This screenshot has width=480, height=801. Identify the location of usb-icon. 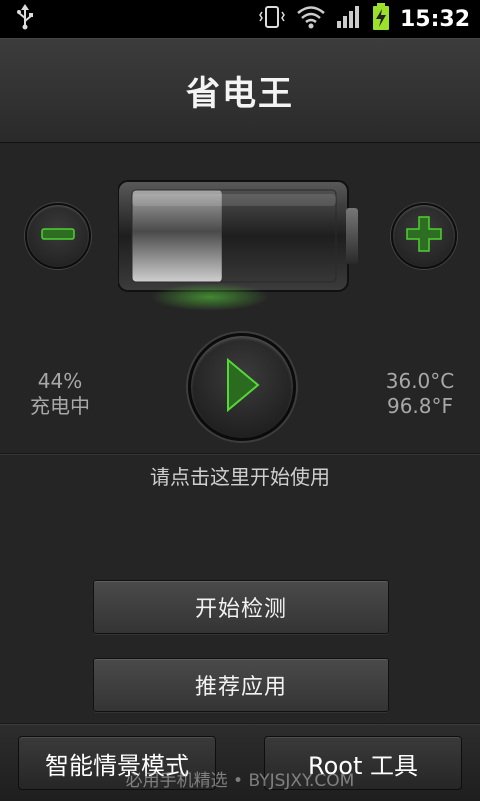
(25, 19).